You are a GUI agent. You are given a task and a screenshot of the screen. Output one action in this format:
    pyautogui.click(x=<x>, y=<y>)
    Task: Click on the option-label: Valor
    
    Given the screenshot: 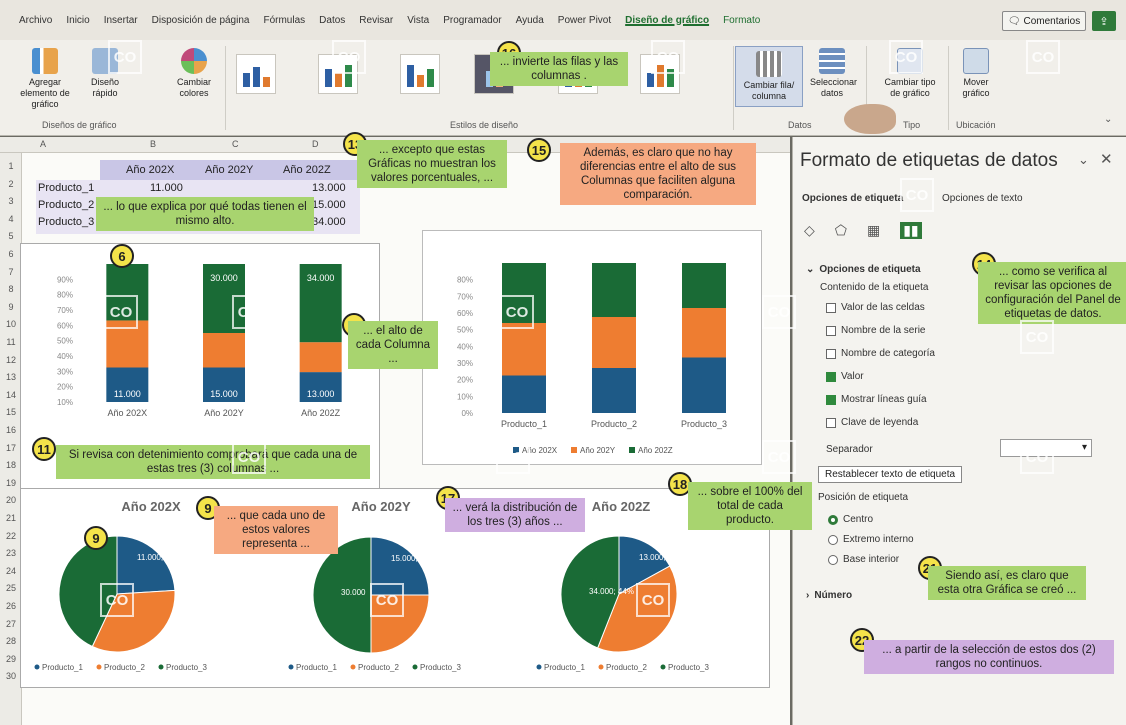 What is the action you would take?
    pyautogui.click(x=852, y=376)
    